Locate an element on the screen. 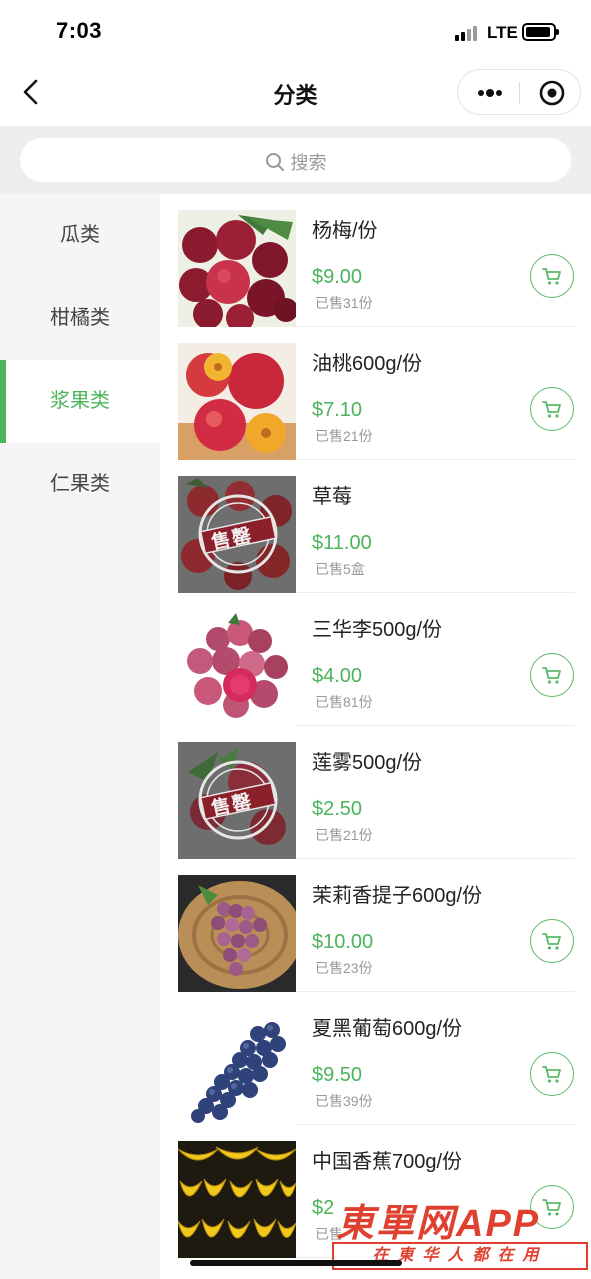 Image resolution: width=591 pixels, height=1279 pixels. product-sold-count: 已售5盒 is located at coordinates (340, 569).